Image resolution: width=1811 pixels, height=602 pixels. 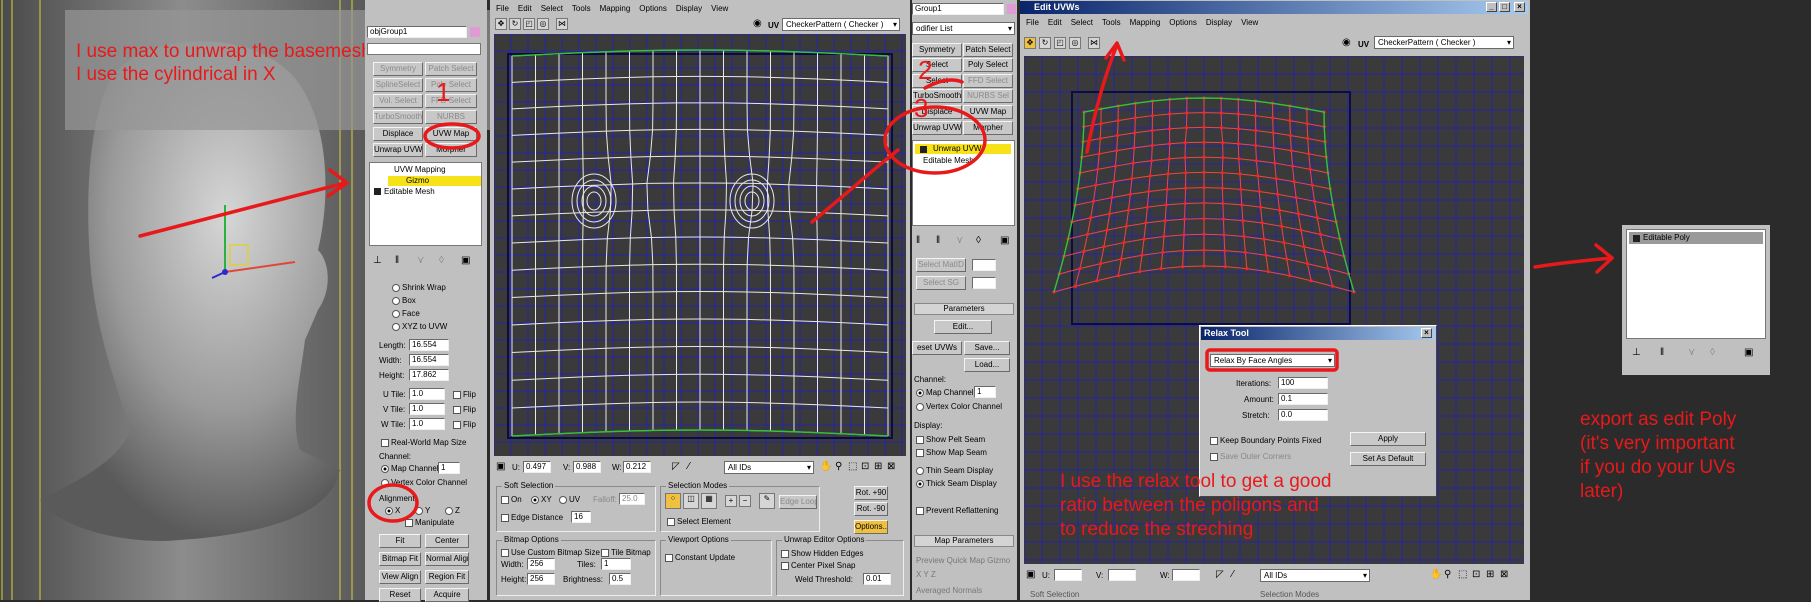 What do you see at coordinates (429, 345) in the screenshot?
I see `length-field: 16.554` at bounding box center [429, 345].